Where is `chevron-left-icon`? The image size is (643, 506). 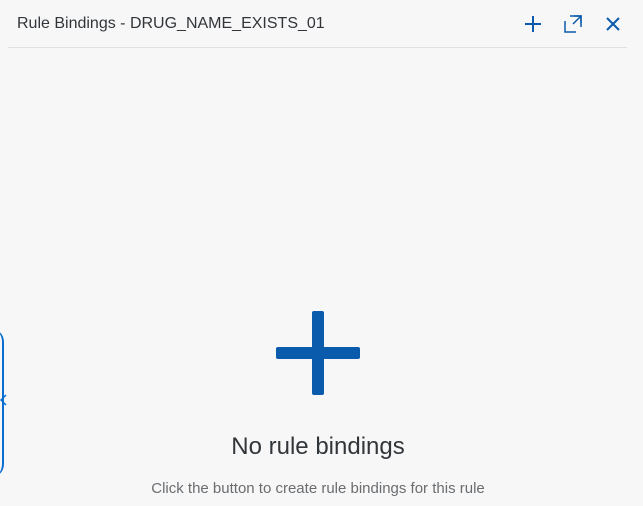 chevron-left-icon is located at coordinates (4, 400).